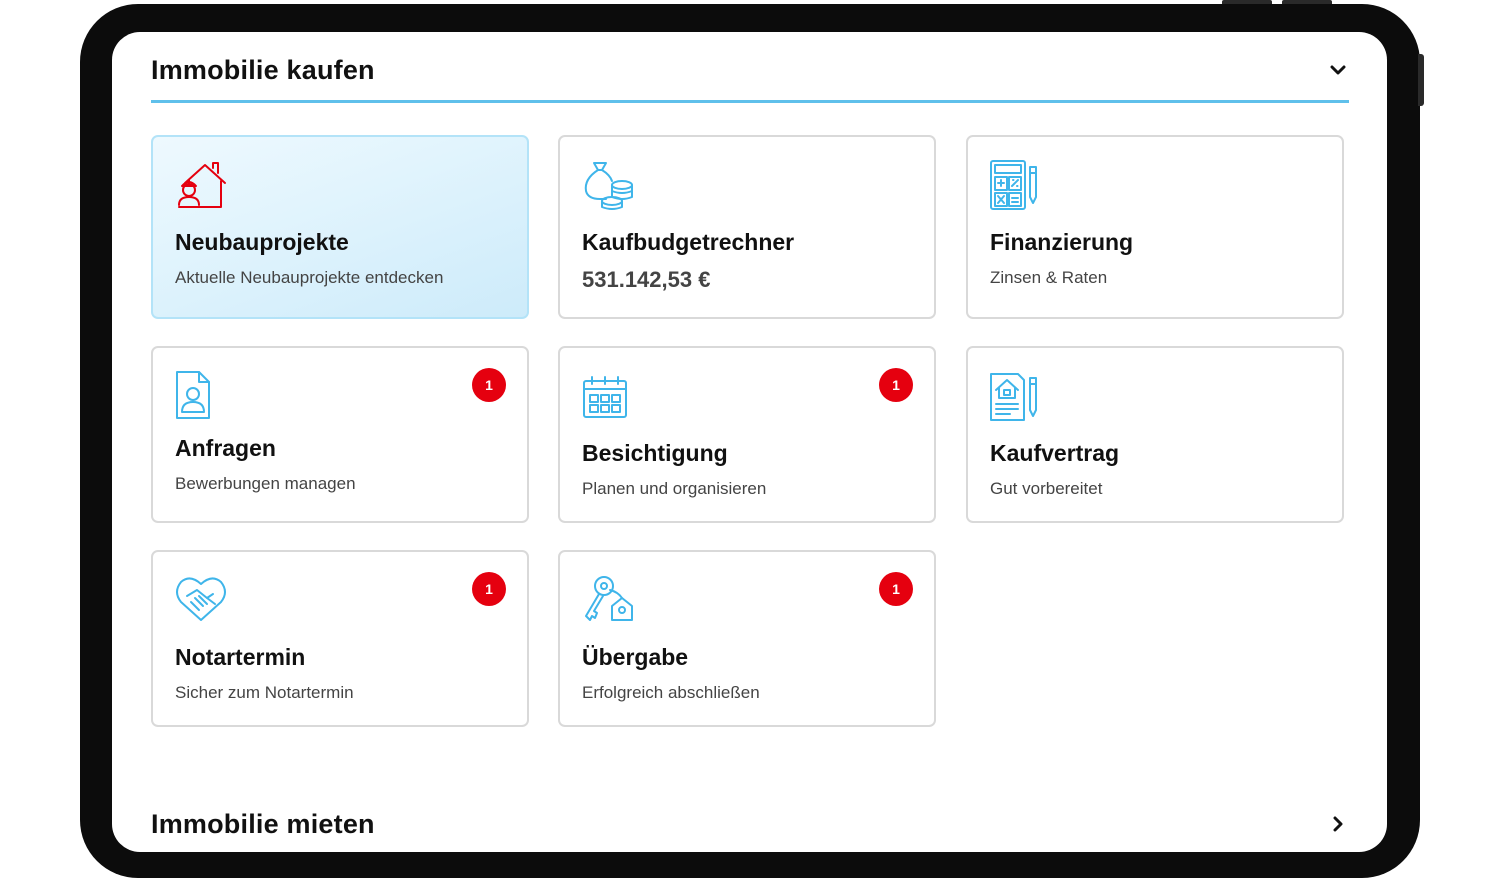 The width and height of the screenshot is (1503, 880). Describe the element at coordinates (263, 69) in the screenshot. I see `section-title-buy: Immobilie kaufen` at that location.